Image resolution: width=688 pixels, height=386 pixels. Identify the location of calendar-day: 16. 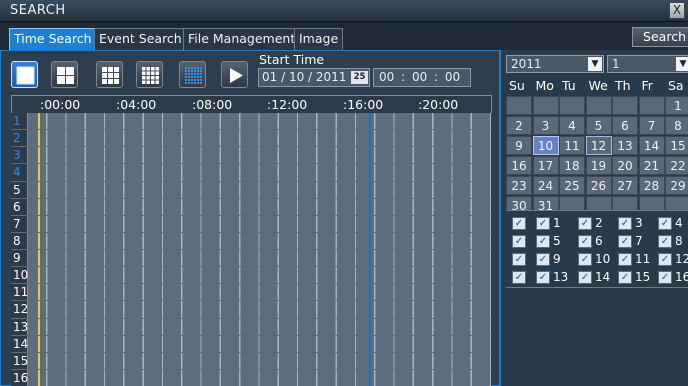
(519, 165).